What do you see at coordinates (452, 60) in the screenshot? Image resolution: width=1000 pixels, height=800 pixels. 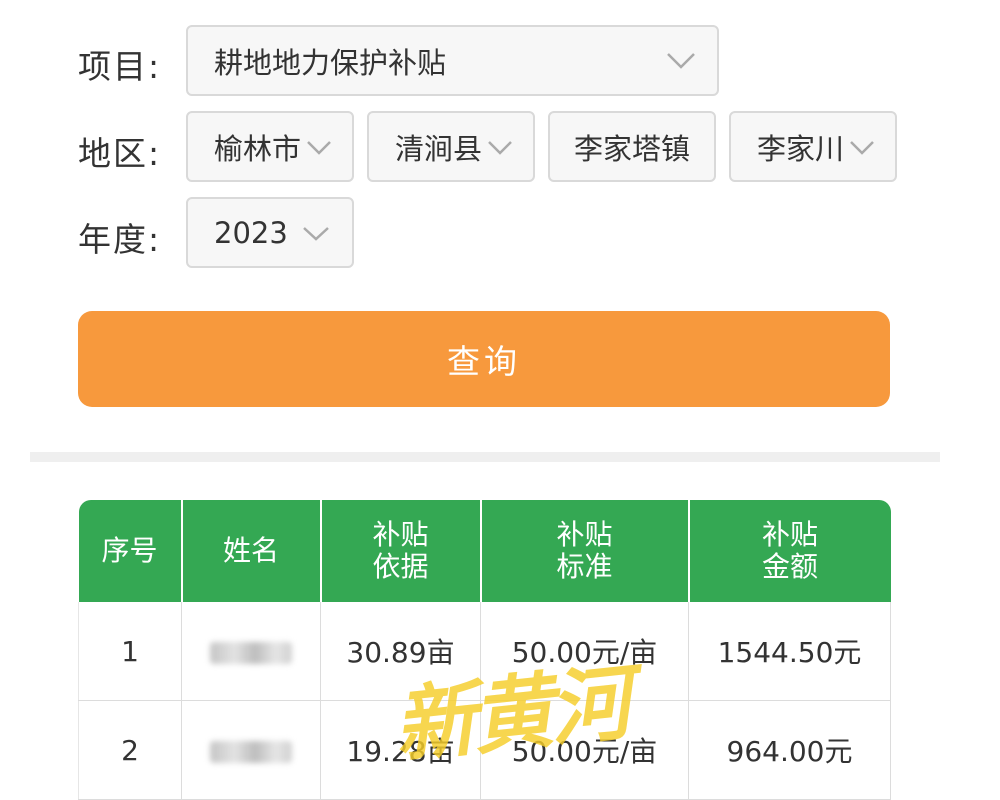 I see `project-select: 耕地地力保护补贴` at bounding box center [452, 60].